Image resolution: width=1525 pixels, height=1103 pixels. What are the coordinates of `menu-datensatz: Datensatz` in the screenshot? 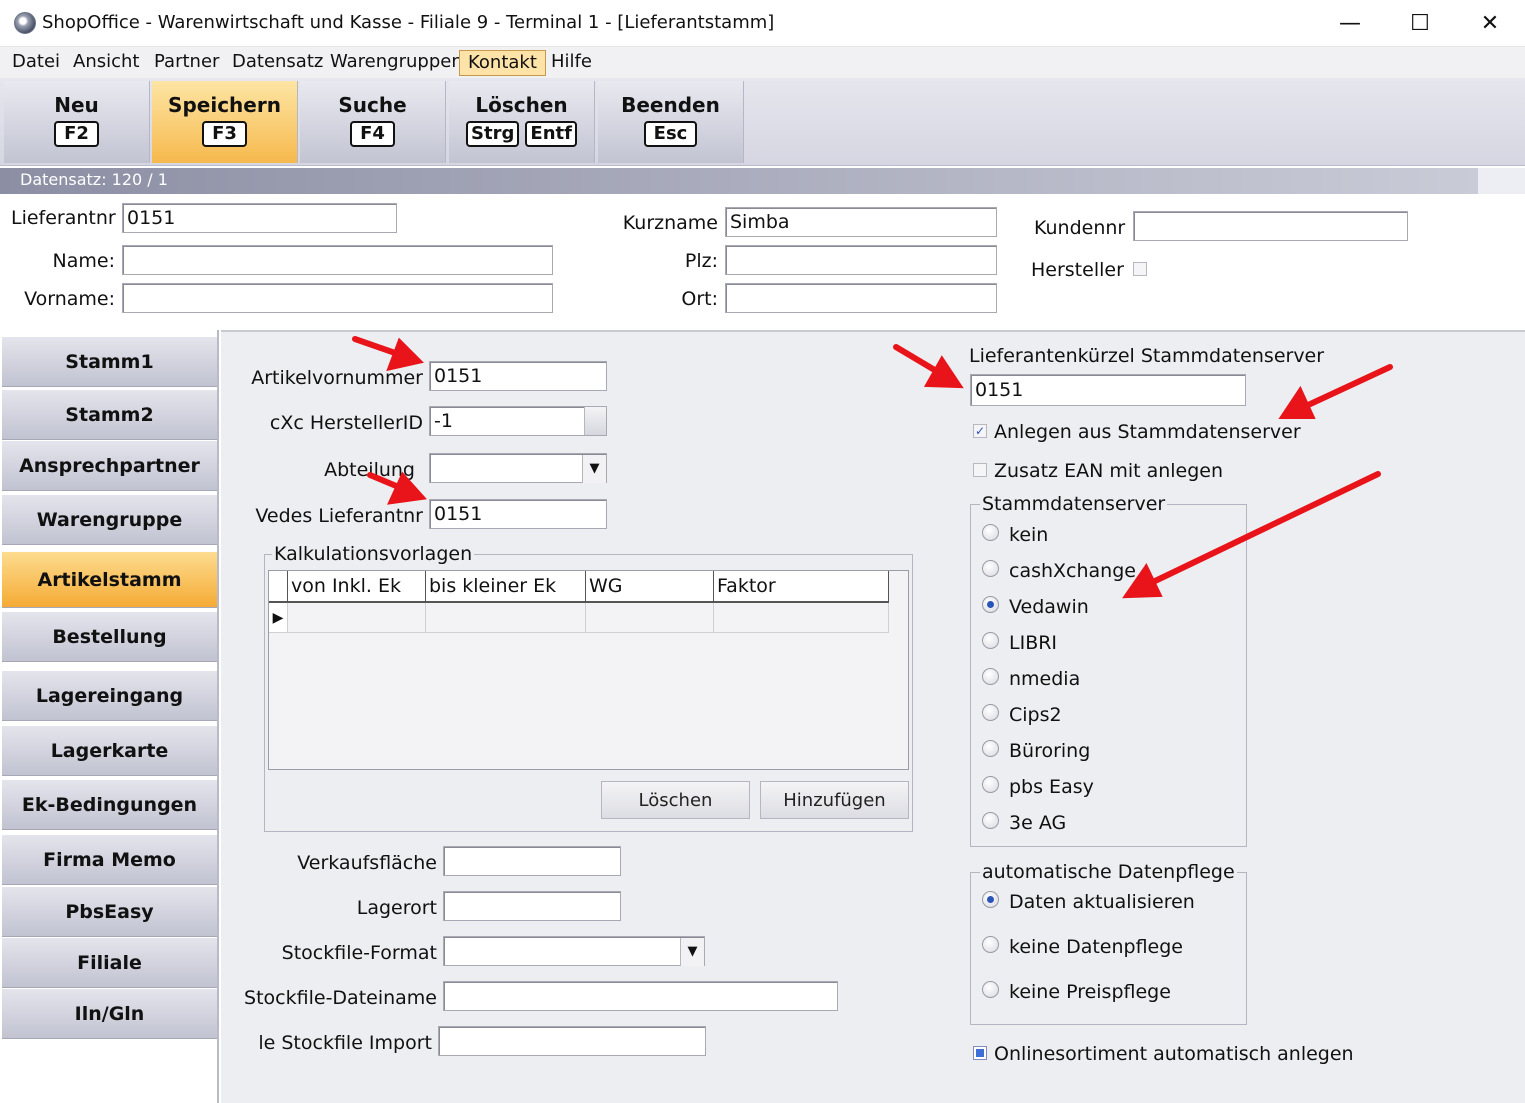 It's located at (277, 63).